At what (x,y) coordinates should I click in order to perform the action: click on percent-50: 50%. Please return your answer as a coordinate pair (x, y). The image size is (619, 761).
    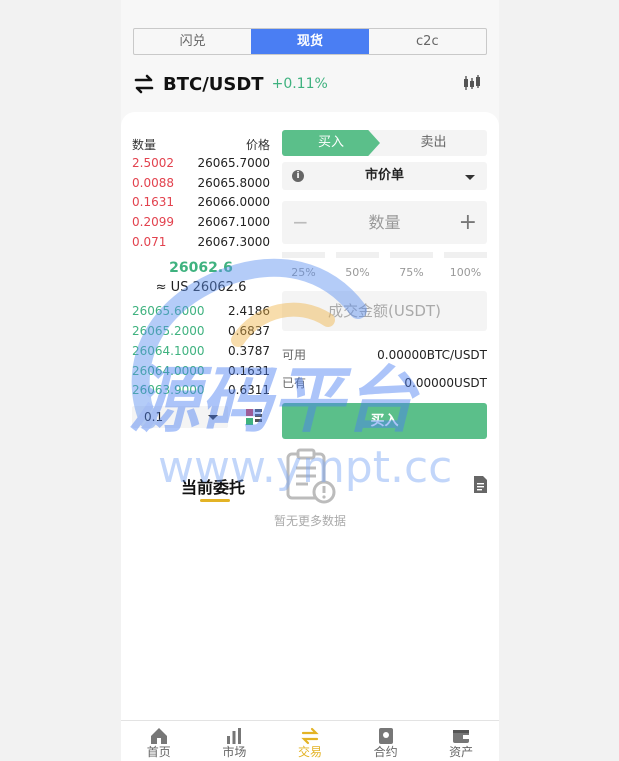
    Looking at the image, I should click on (357, 265).